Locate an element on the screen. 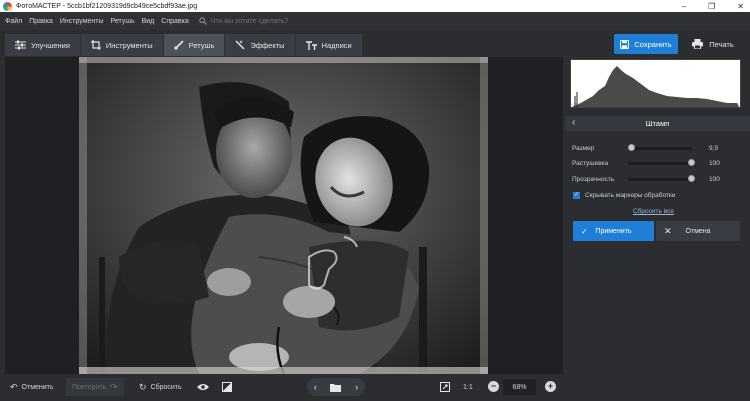  menu-edit: Правка is located at coordinates (41, 21).